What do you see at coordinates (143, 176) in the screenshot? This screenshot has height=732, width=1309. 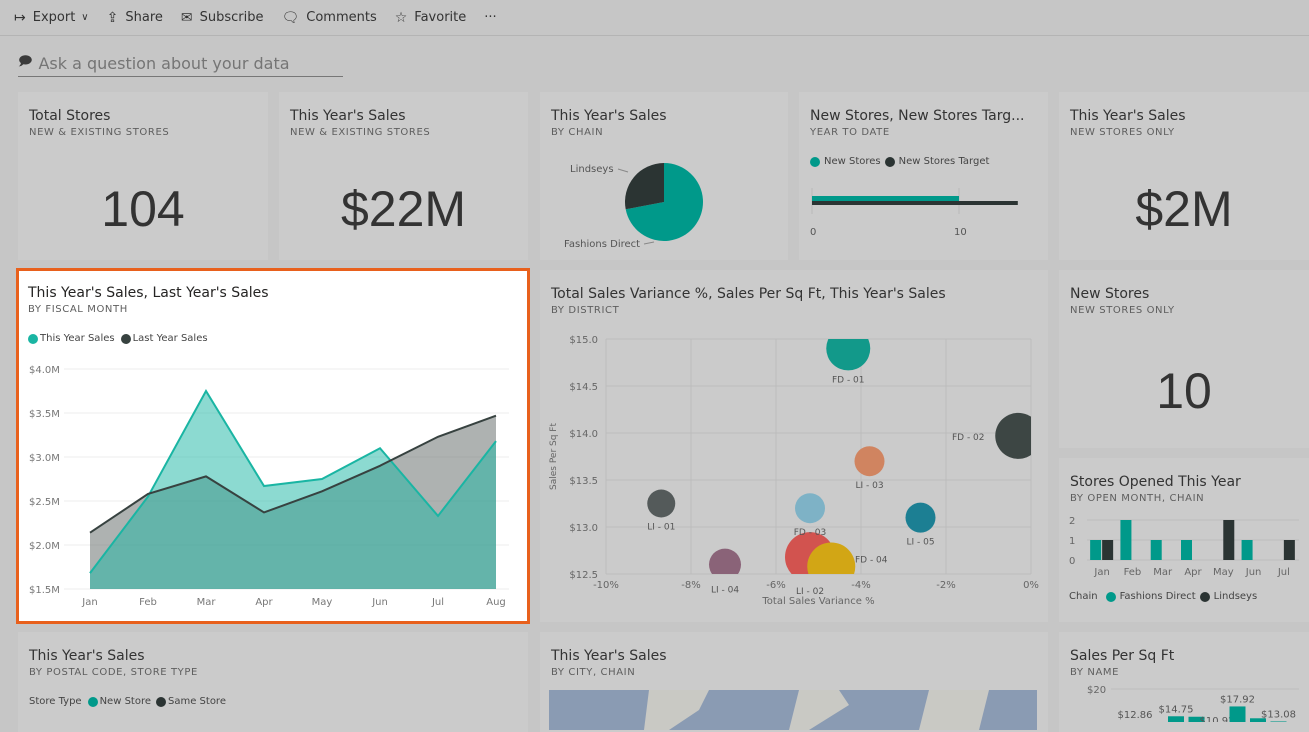 I see `tile-total-stores: Total Stores NEW & EXISTING STORES 104` at bounding box center [143, 176].